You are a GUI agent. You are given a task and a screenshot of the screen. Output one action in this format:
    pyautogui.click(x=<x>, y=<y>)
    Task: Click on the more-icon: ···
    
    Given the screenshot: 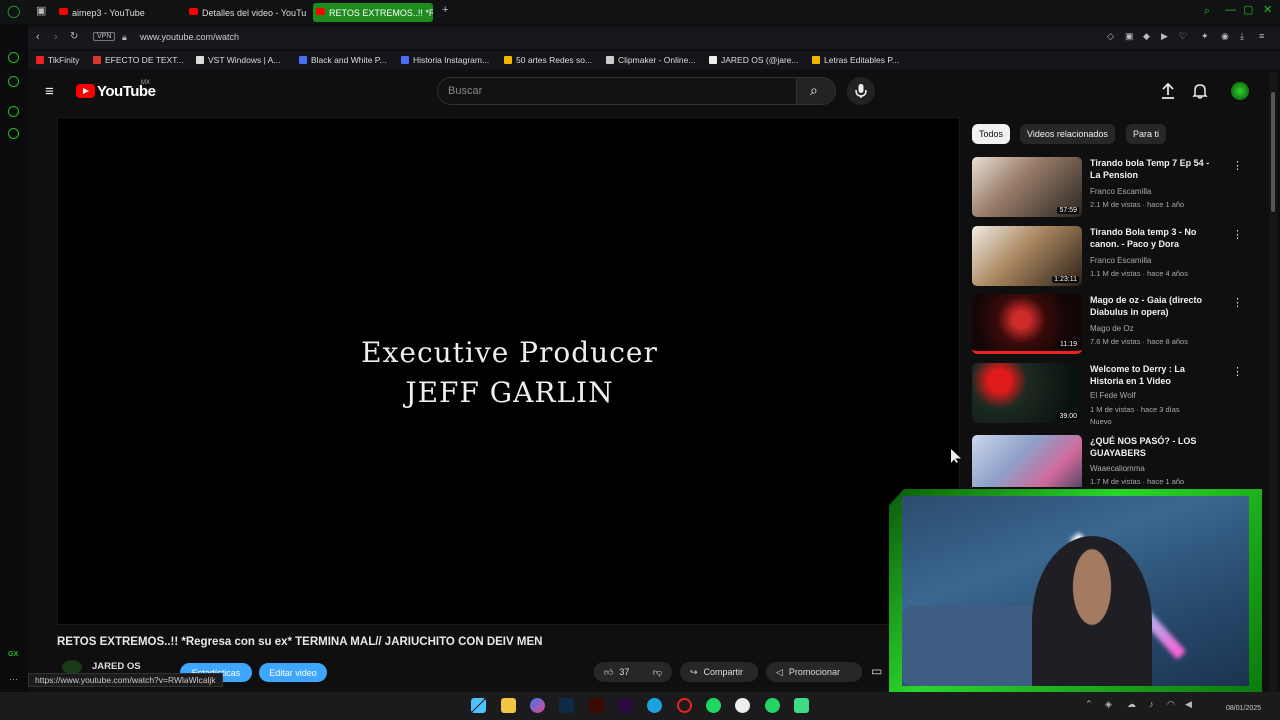 What is the action you would take?
    pyautogui.click(x=13, y=679)
    